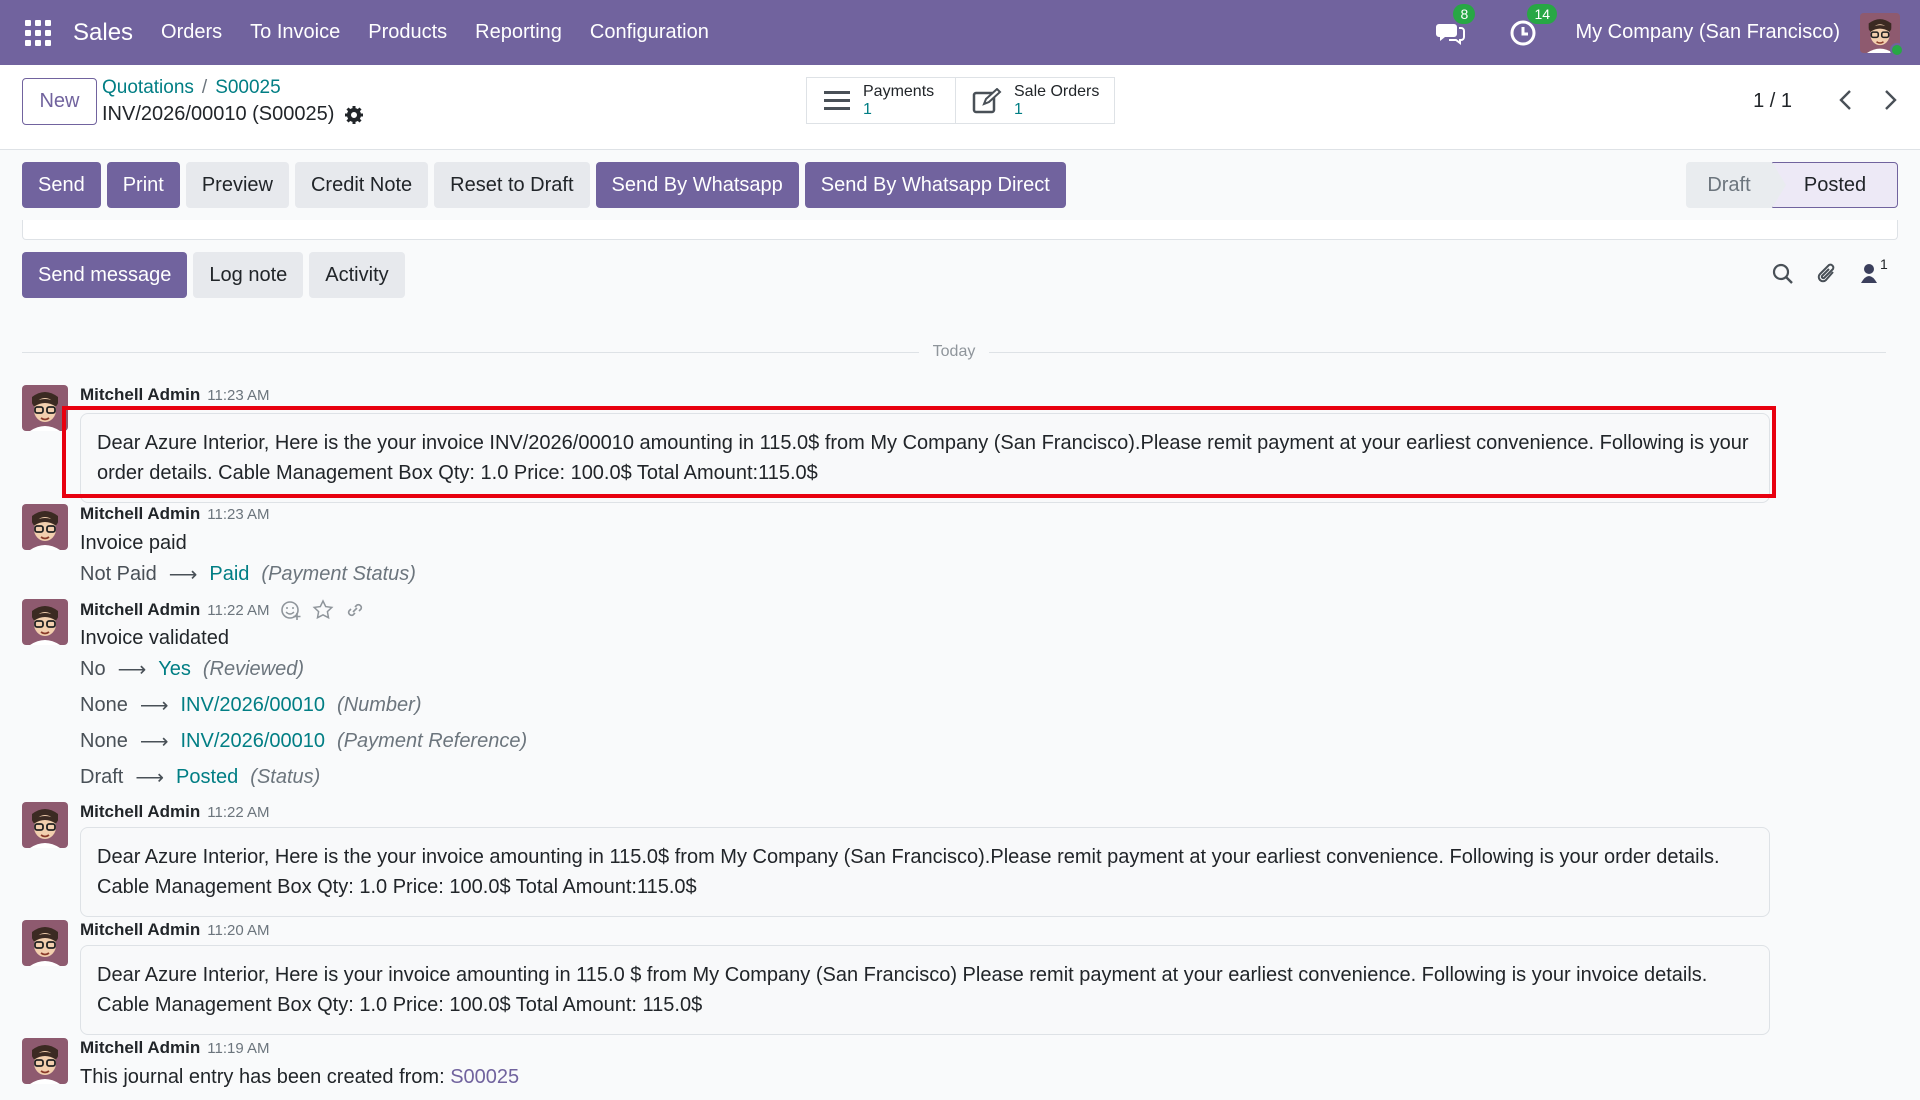 The width and height of the screenshot is (1920, 1100). I want to click on form-sheet-edge, so click(960, 230).